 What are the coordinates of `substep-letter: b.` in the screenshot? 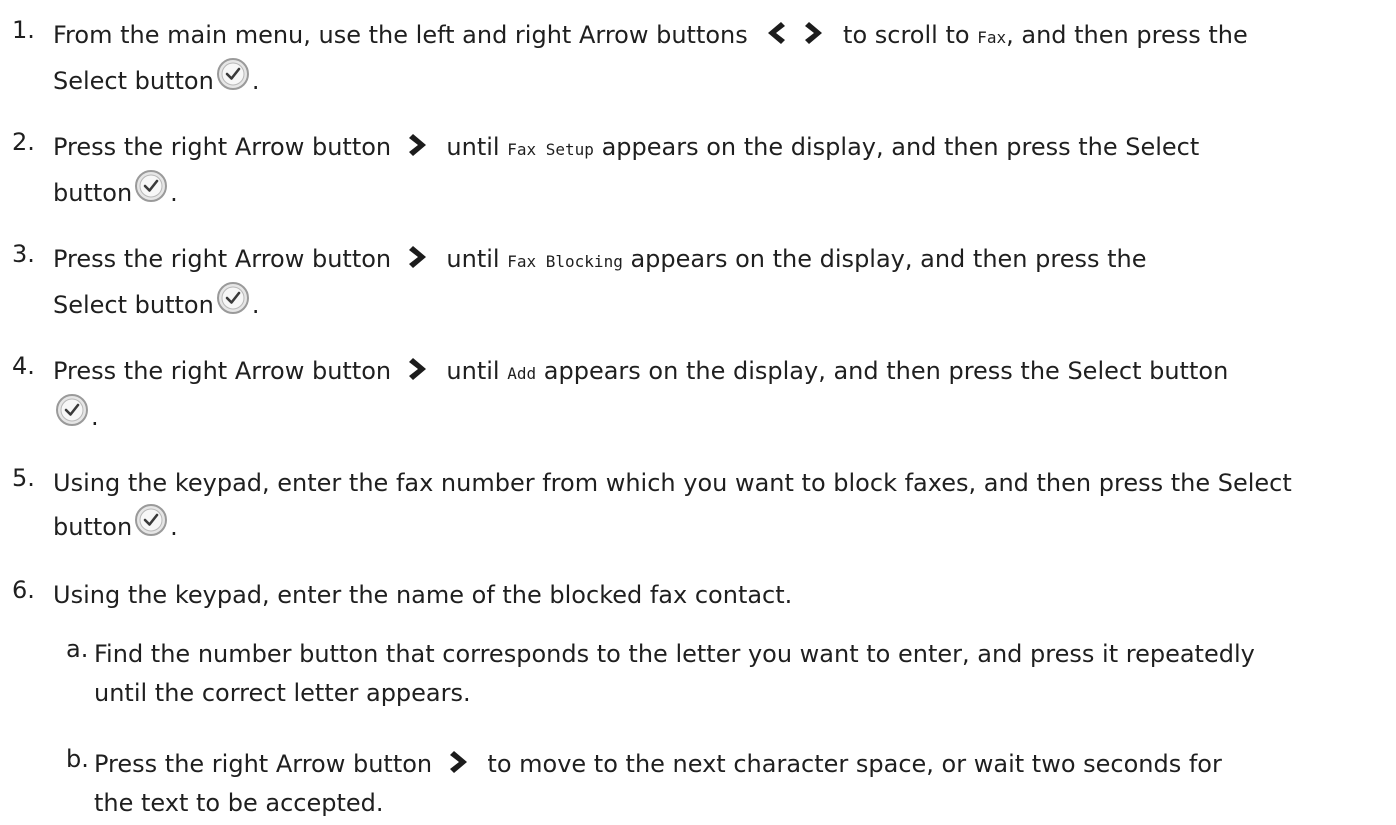 It's located at (77, 759).